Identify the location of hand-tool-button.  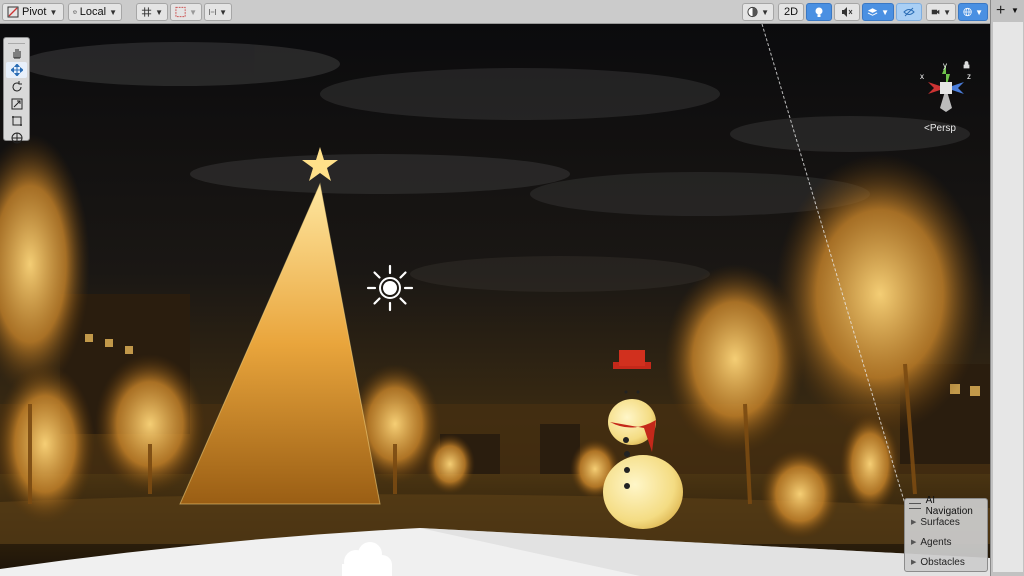
(16, 53).